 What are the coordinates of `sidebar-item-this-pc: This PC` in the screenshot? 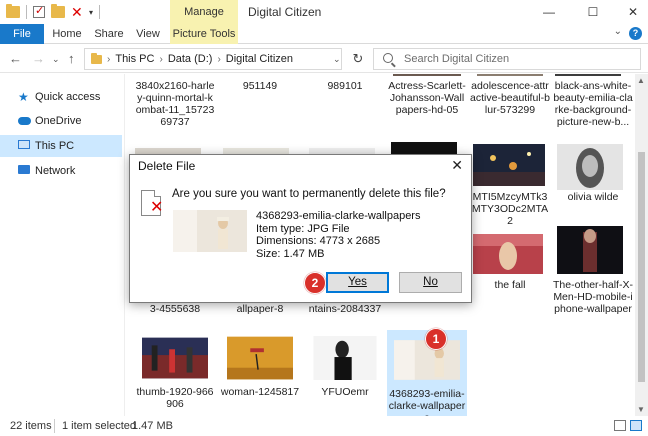 It's located at (61, 146).